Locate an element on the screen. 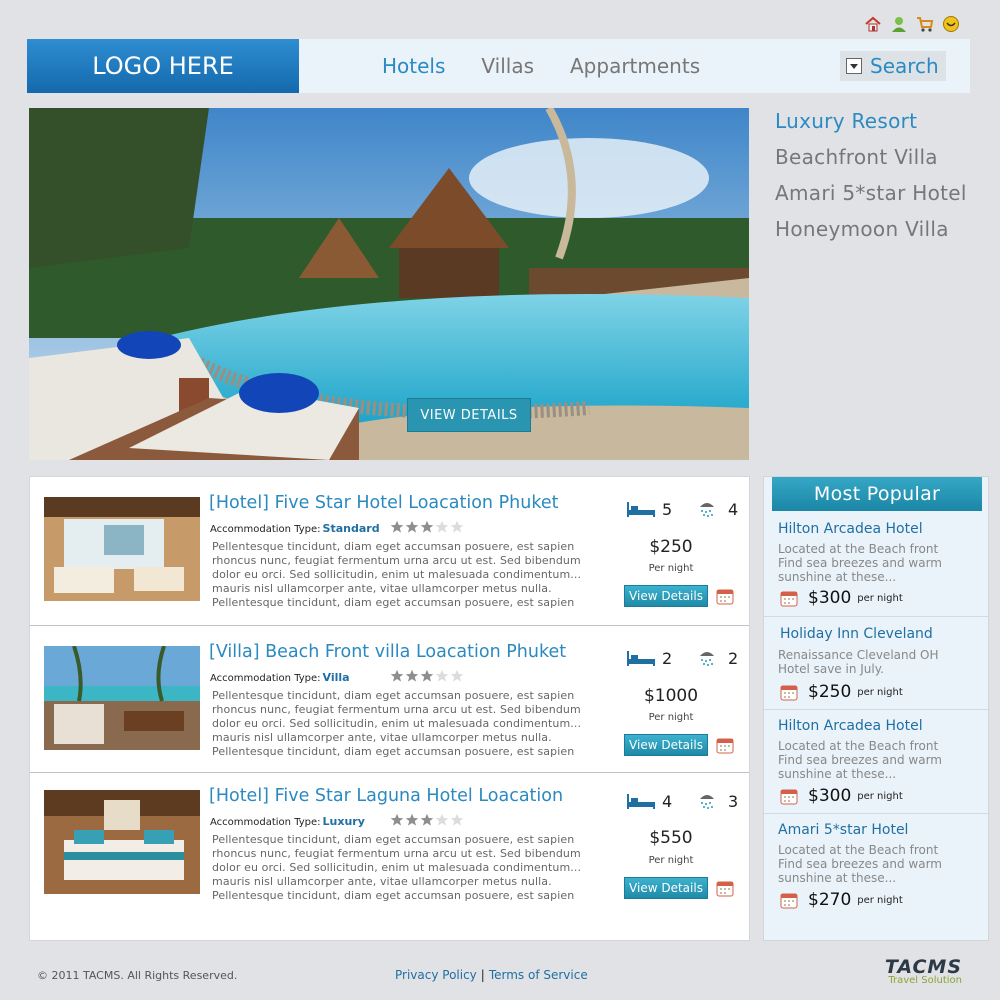 This screenshot has width=1000, height=1000. beds-count: 5 is located at coordinates (667, 509).